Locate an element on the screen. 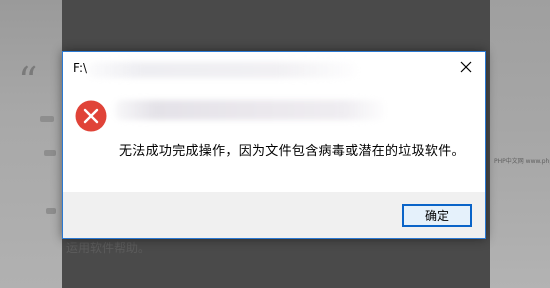 The image size is (550, 288). redacted-title-path is located at coordinates (222, 70).